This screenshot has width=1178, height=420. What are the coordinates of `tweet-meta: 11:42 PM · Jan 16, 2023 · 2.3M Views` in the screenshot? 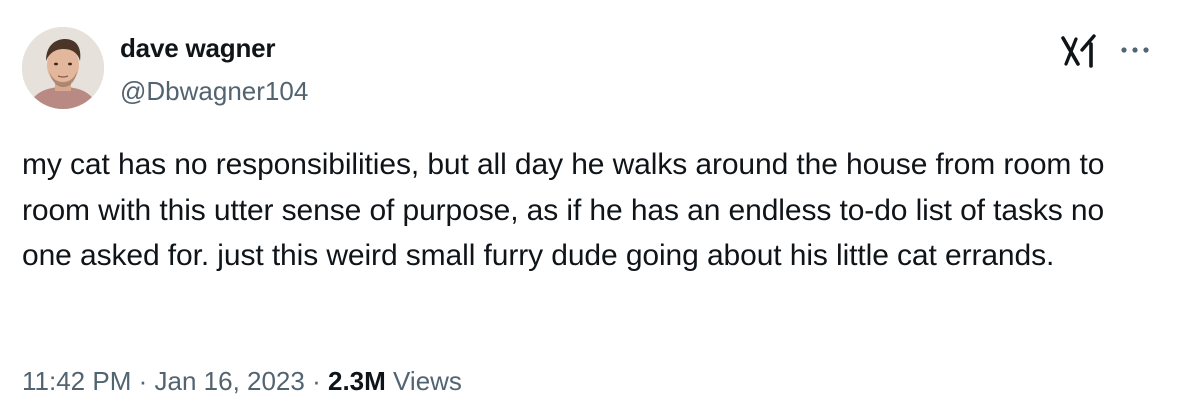 It's located at (242, 381).